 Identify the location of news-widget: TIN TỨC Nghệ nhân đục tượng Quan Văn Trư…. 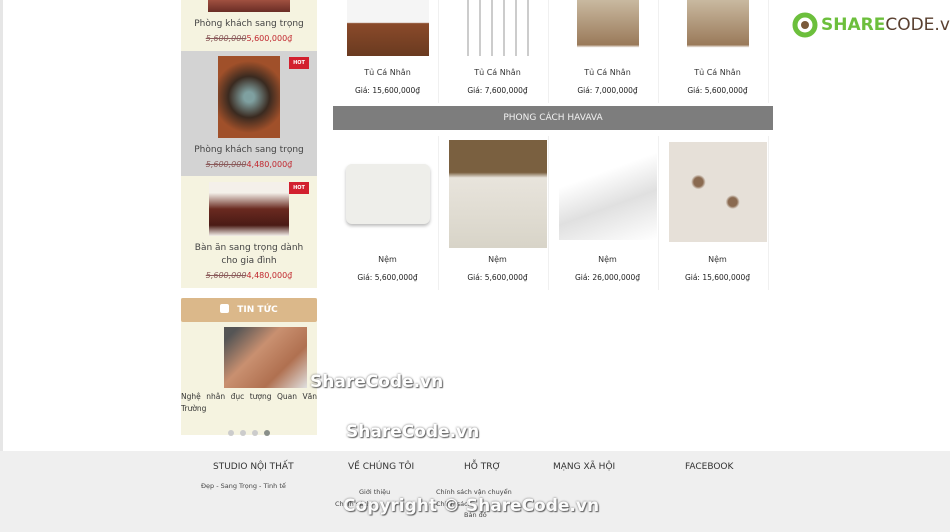
(249, 367).